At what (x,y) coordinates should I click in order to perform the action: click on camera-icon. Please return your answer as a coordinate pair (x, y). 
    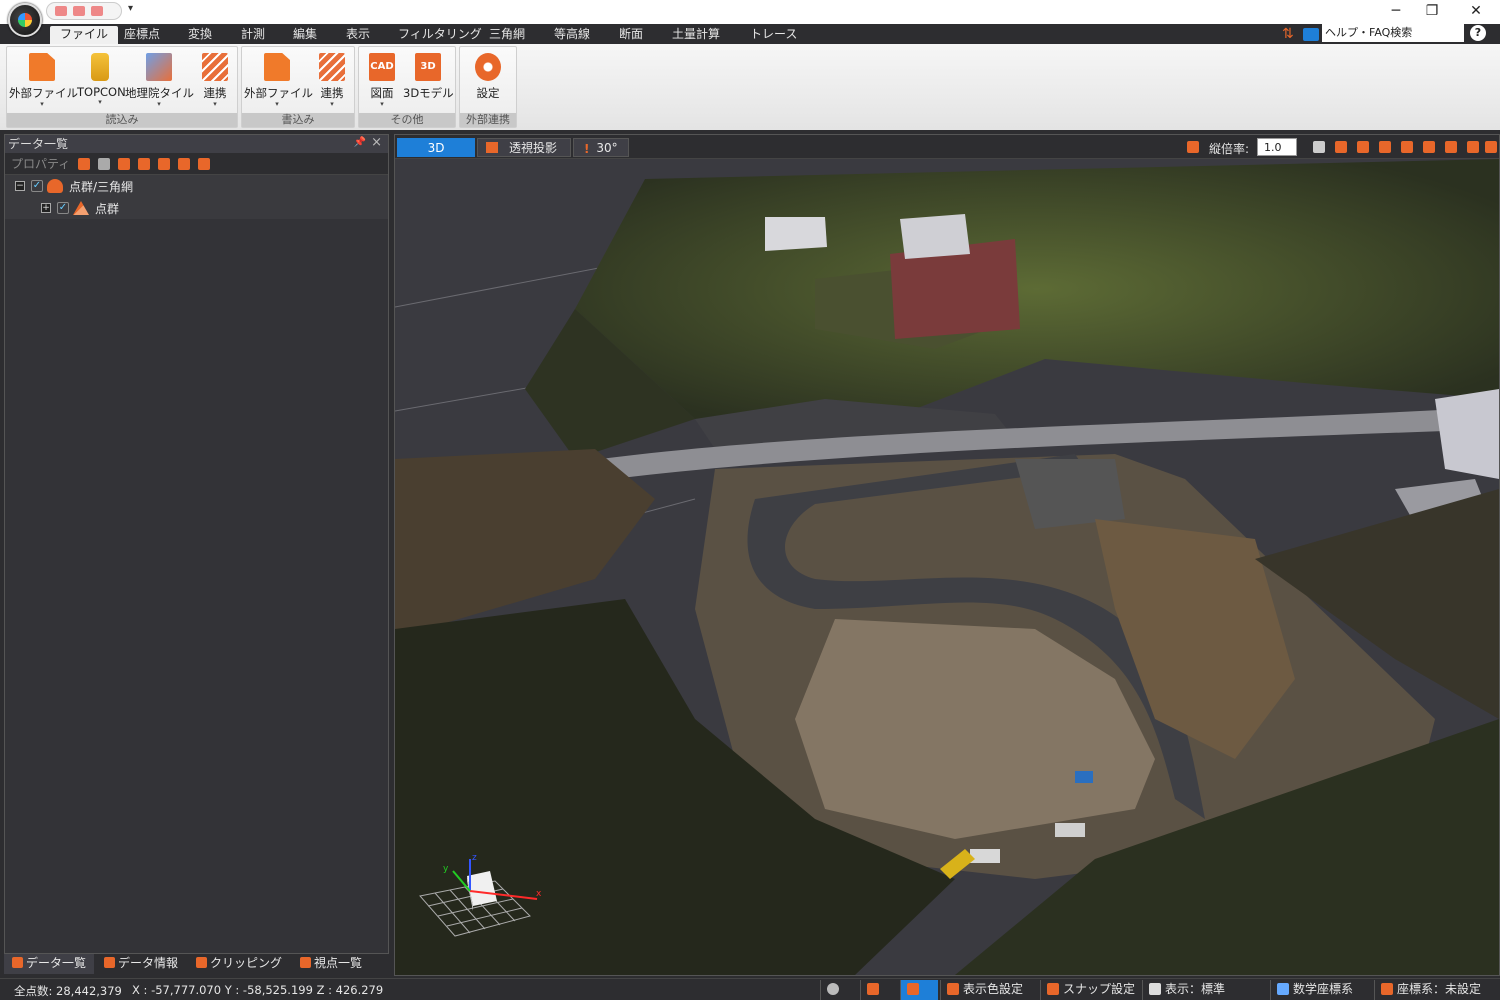
    Looking at the image, I should click on (913, 989).